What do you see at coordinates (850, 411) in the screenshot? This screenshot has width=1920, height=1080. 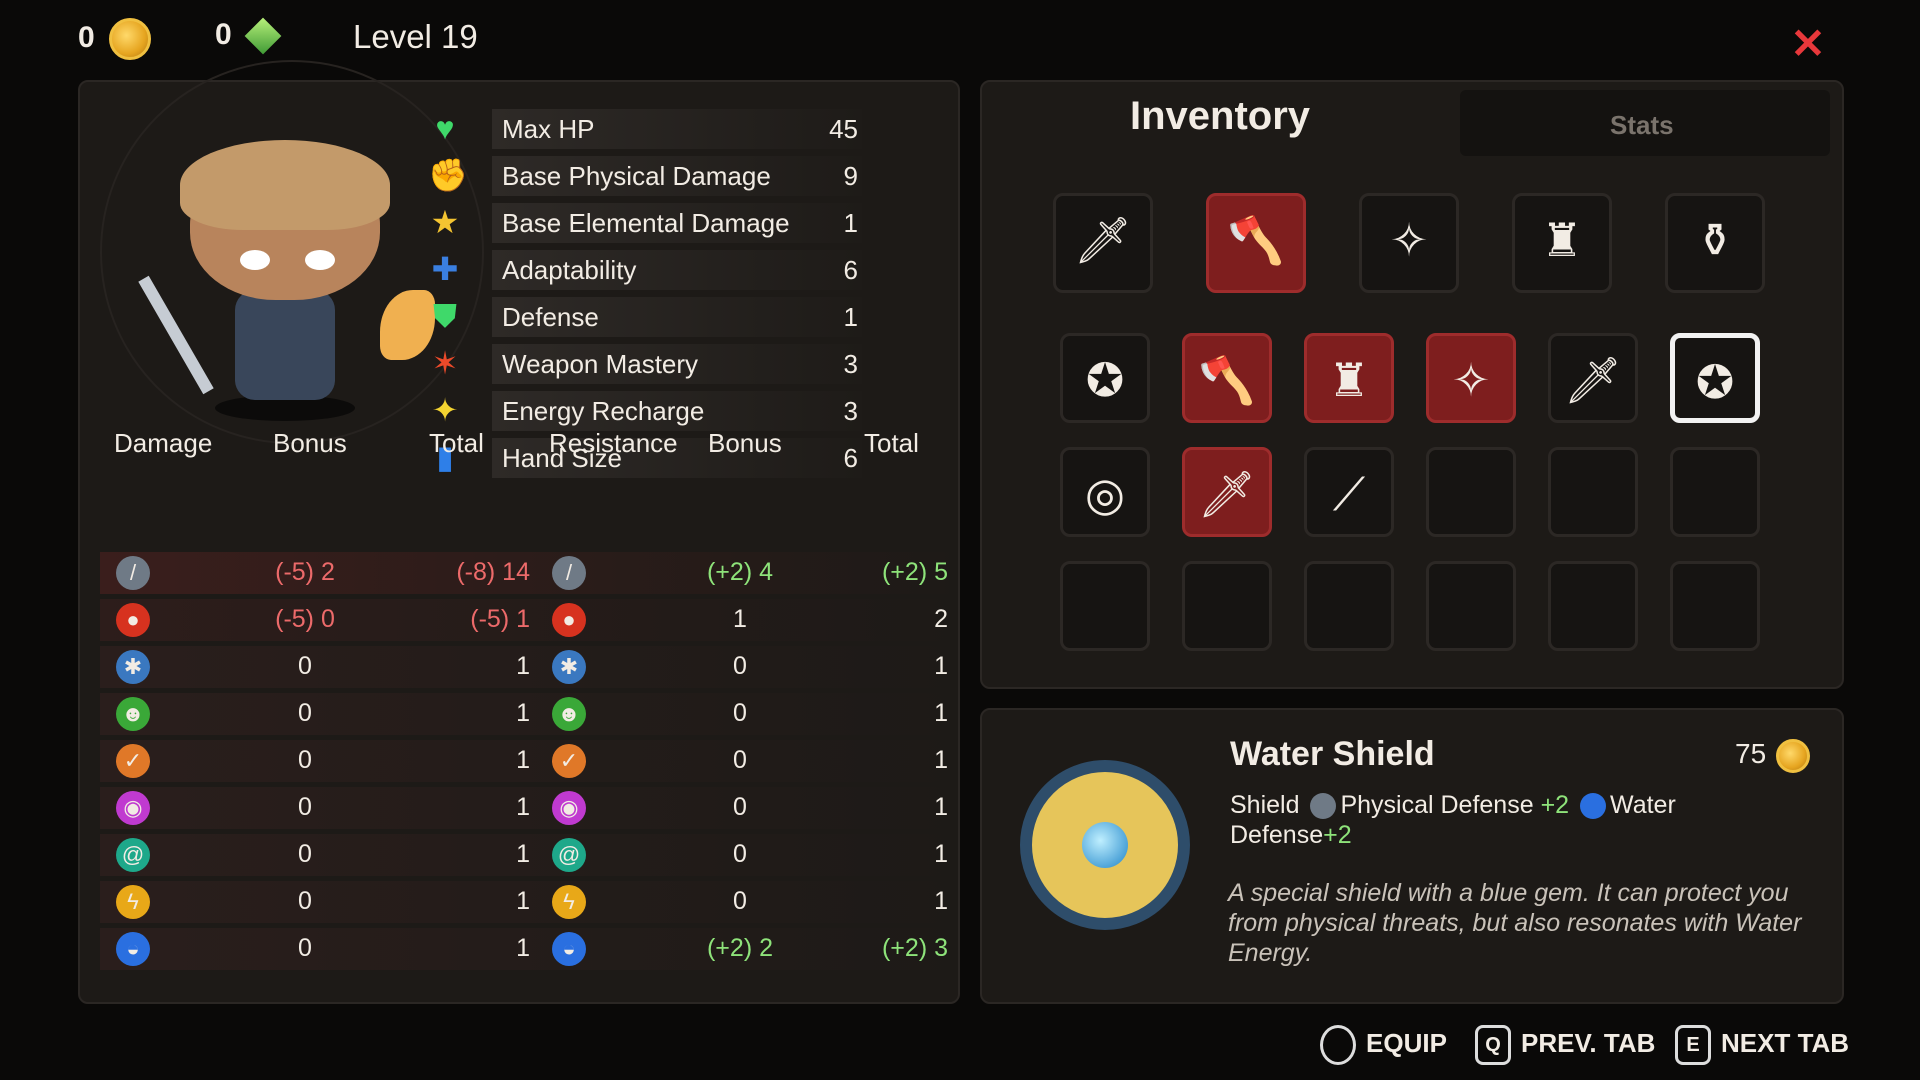 I see `attribute-value: 3` at bounding box center [850, 411].